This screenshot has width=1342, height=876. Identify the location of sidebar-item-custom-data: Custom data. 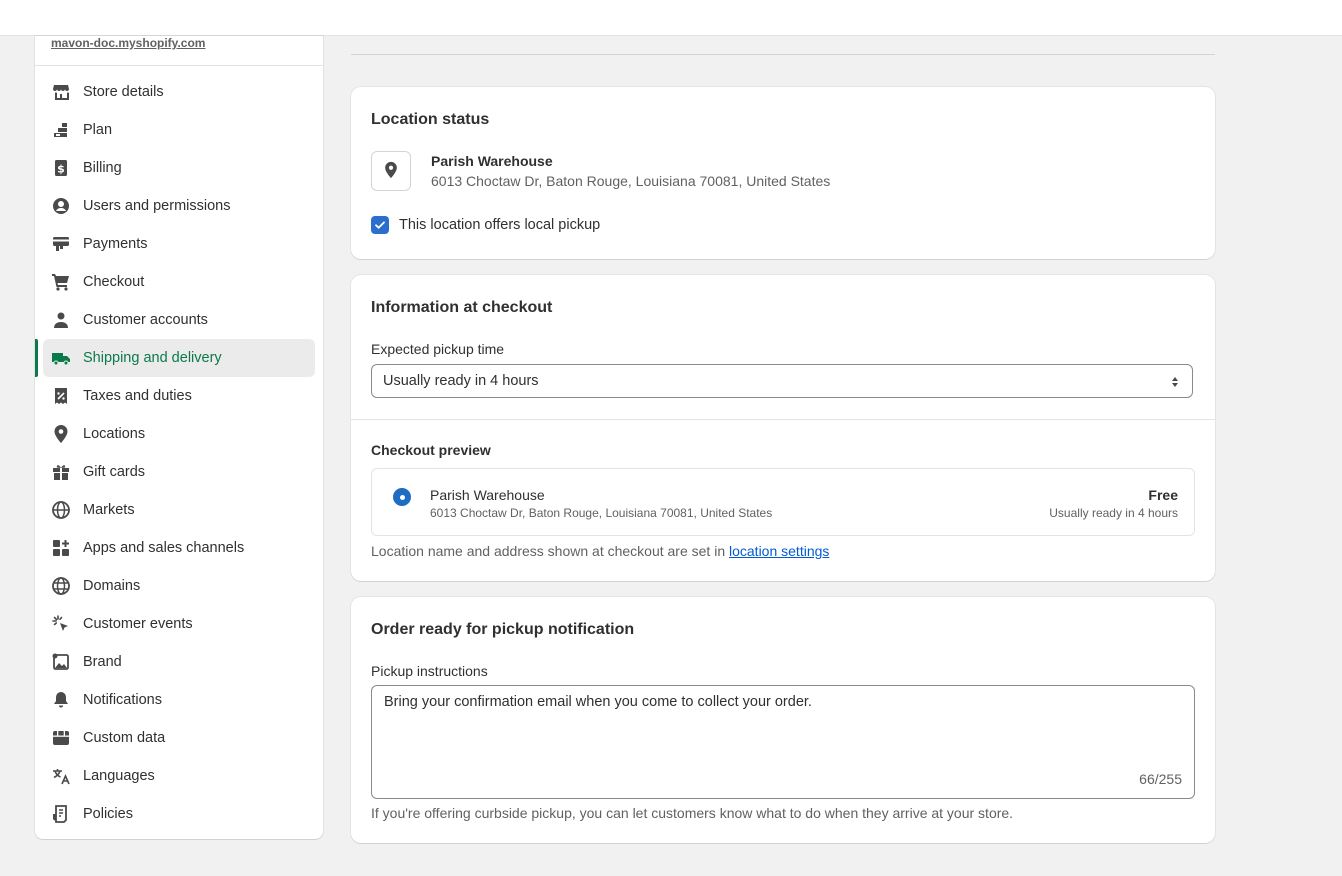
(179, 738).